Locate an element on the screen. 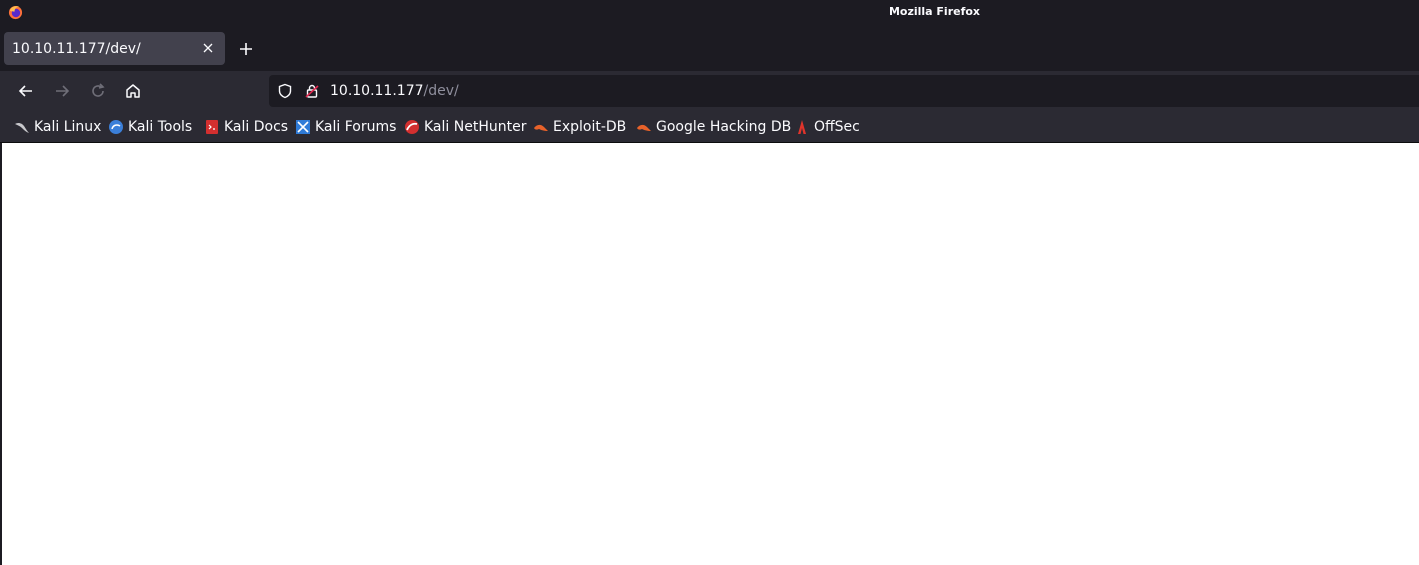 This screenshot has width=1419, height=565. bookmark-label: Exploit-DB is located at coordinates (590, 127).